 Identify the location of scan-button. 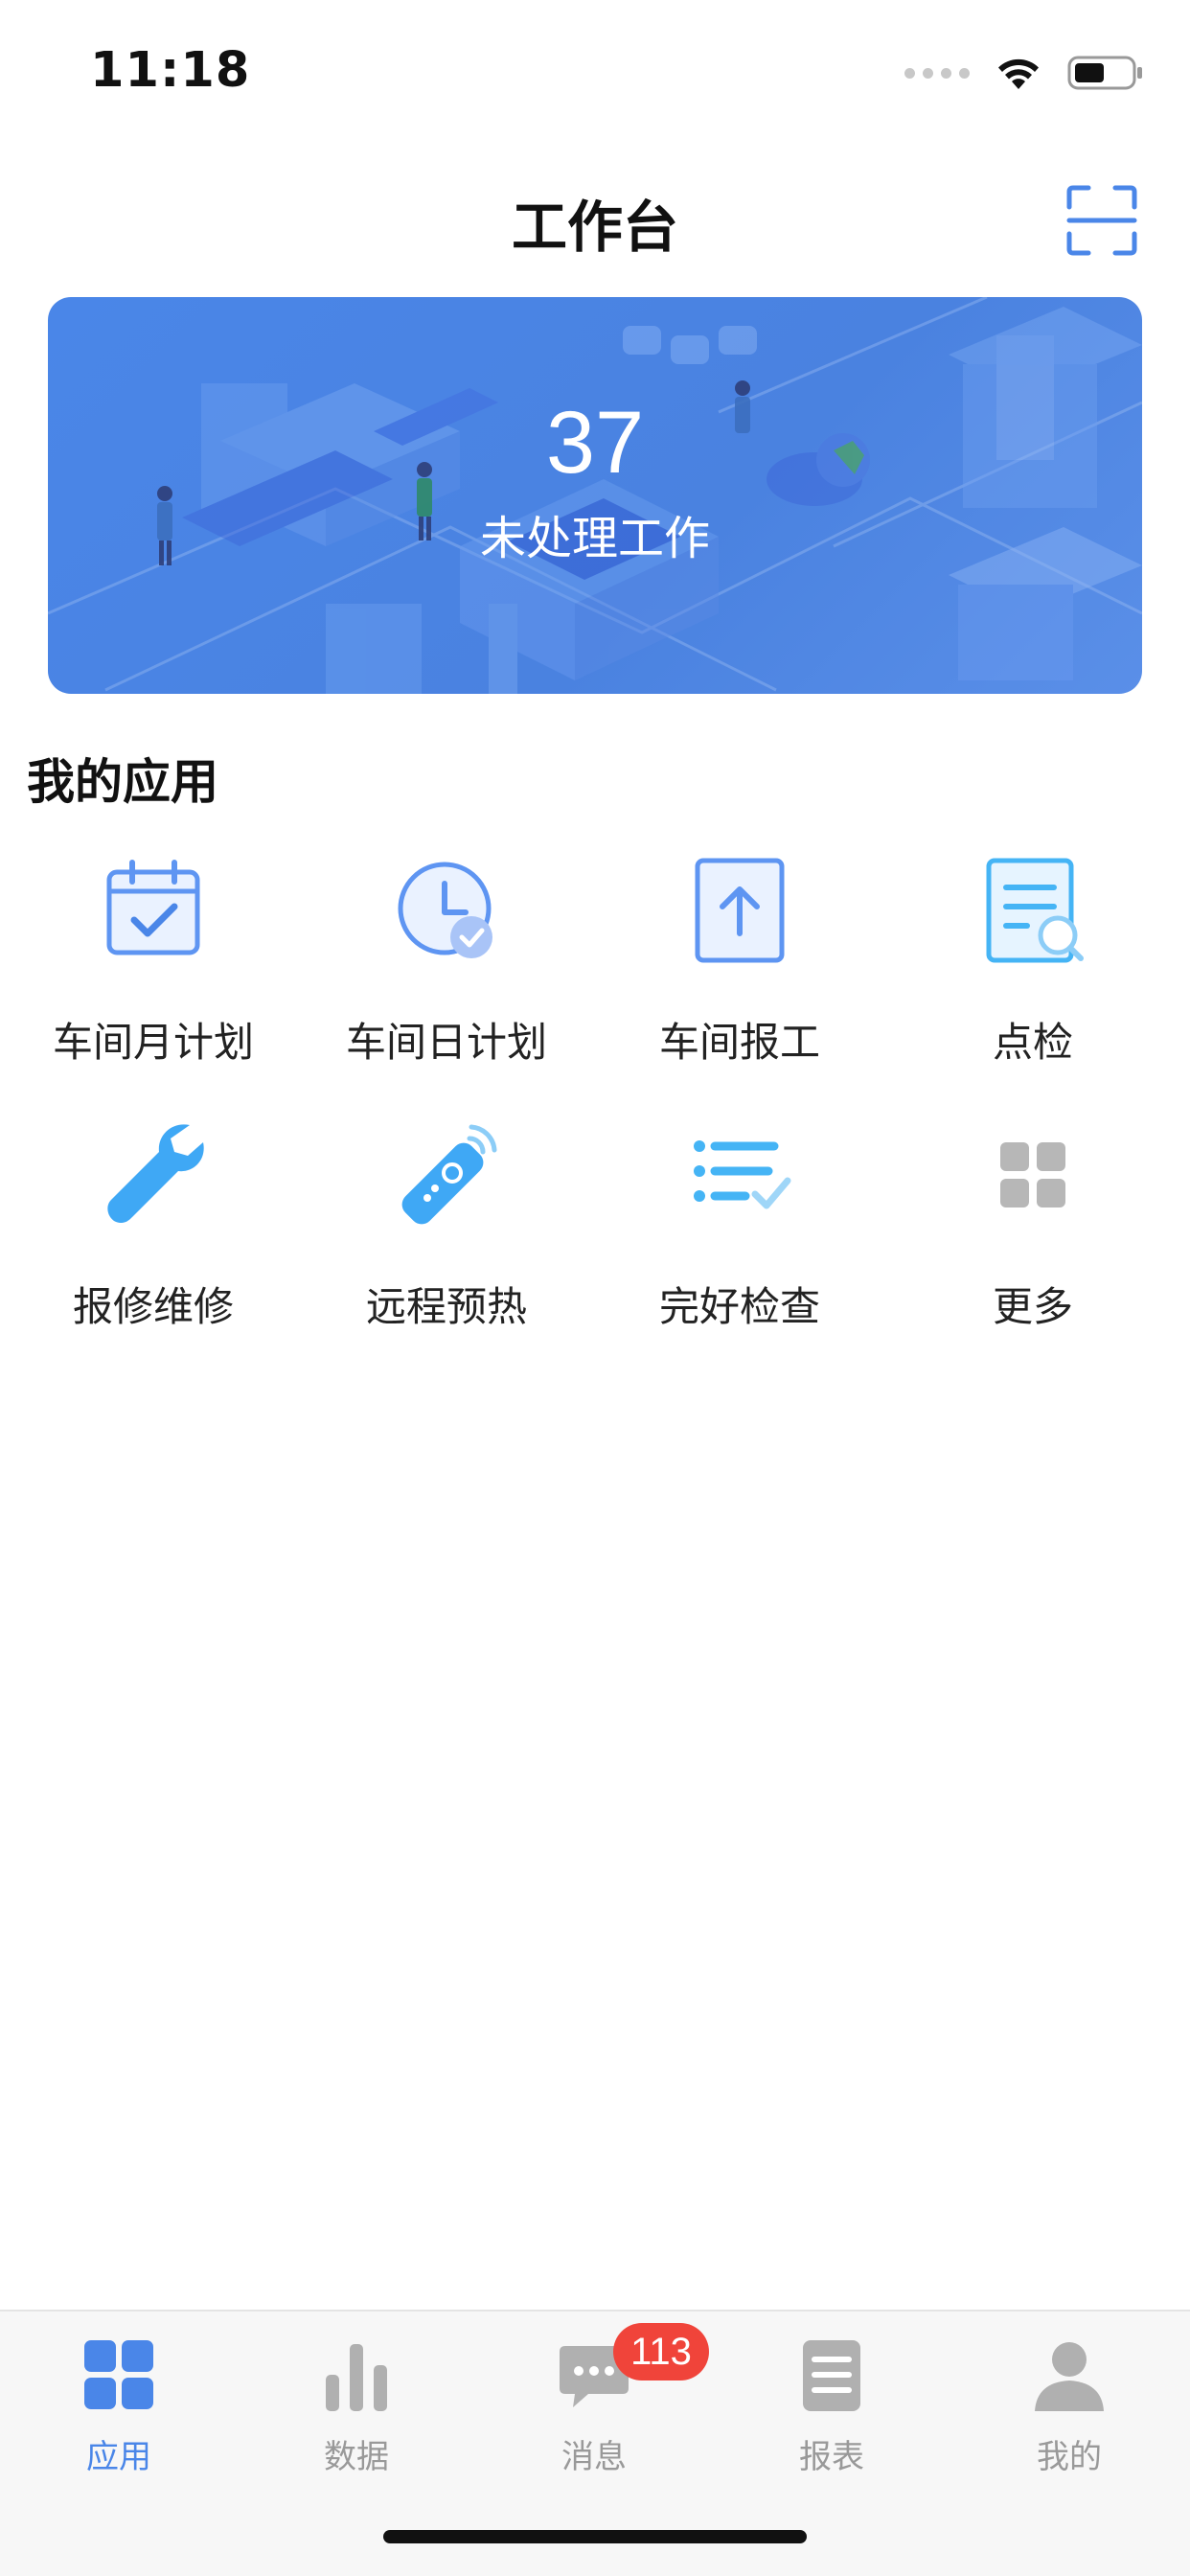
(1101, 220).